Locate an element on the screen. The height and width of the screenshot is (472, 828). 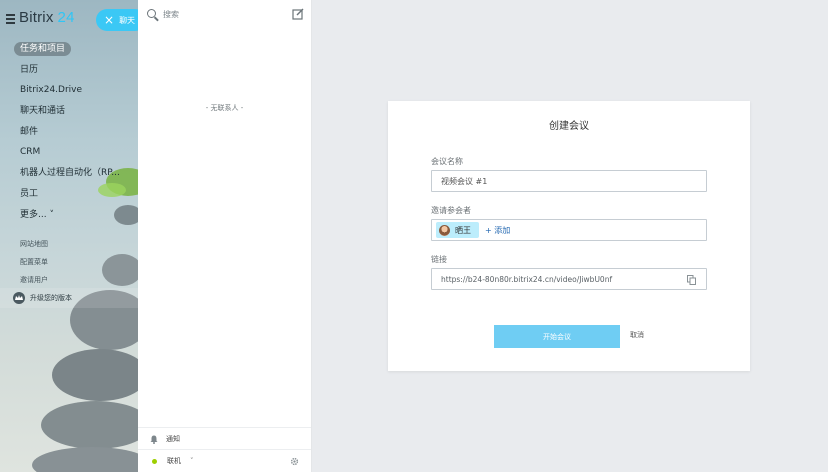
participant-chip: 晒王 is located at coordinates (457, 230).